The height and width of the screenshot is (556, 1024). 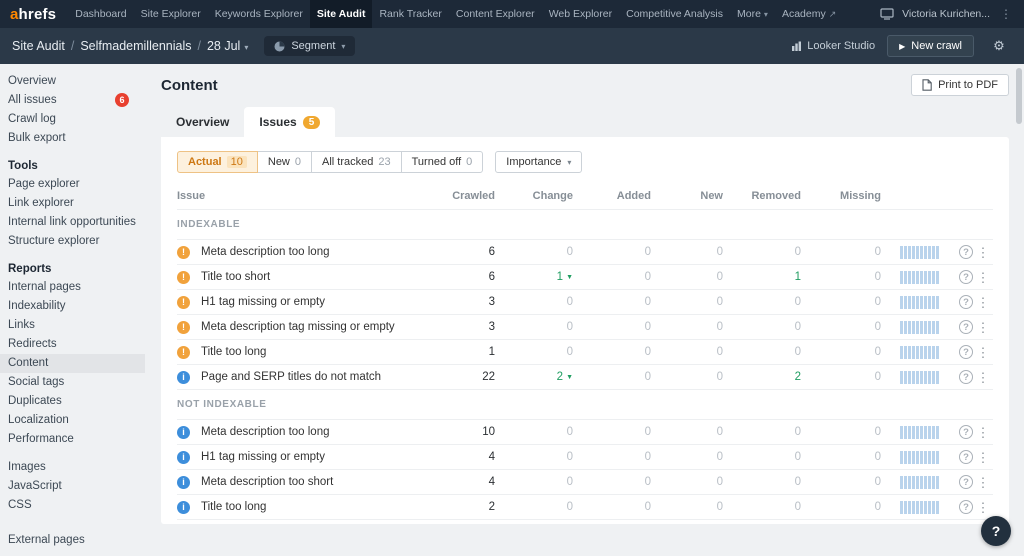 What do you see at coordinates (72, 467) in the screenshot?
I see `sidebar-item-images: Images` at bounding box center [72, 467].